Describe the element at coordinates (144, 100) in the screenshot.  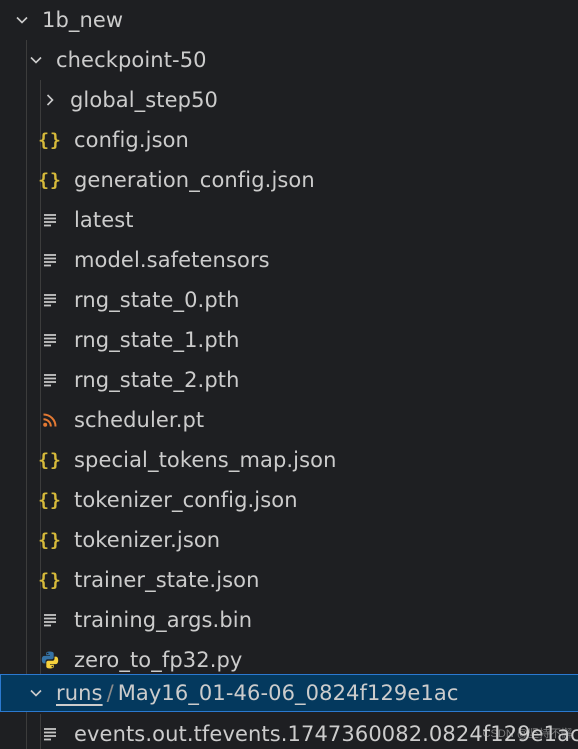
I see `folder-label: global_step50` at that location.